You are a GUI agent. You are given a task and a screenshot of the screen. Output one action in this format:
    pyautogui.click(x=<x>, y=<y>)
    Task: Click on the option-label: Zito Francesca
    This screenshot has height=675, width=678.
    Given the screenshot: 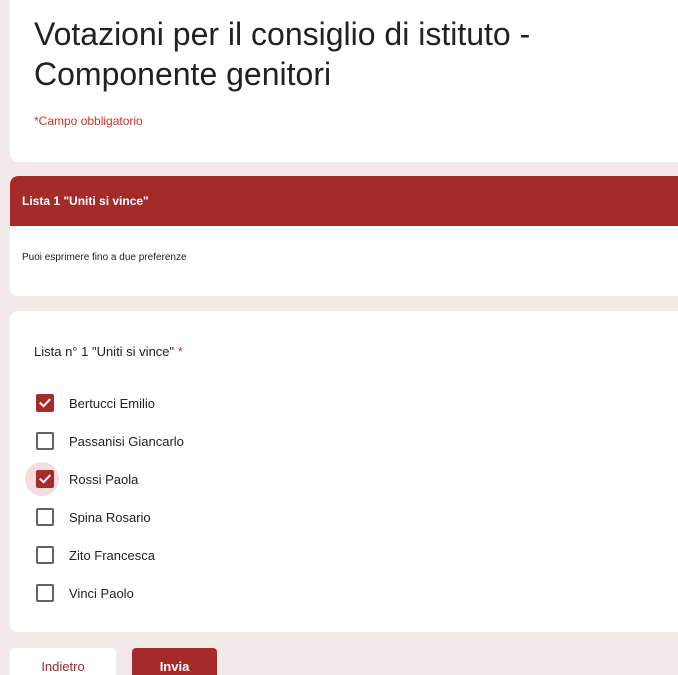 What is the action you would take?
    pyautogui.click(x=112, y=555)
    